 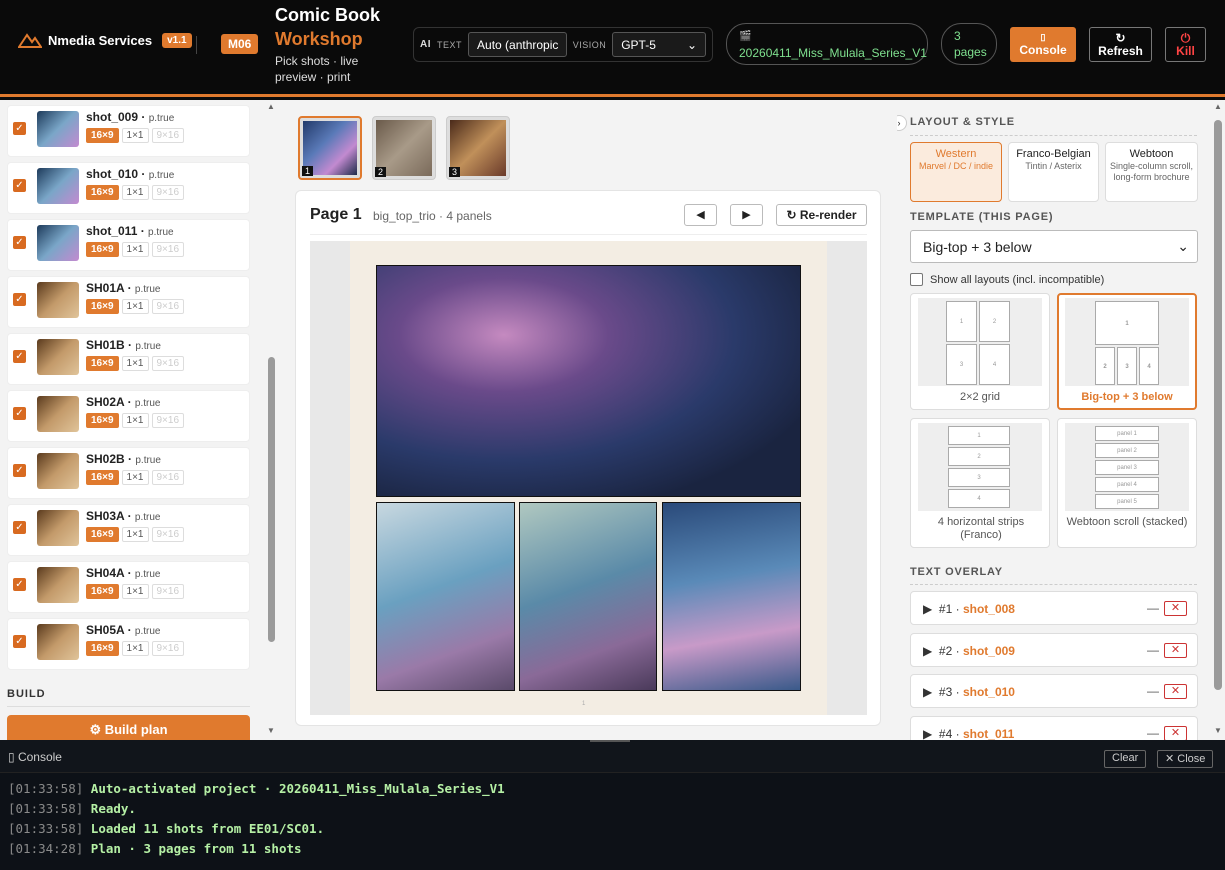 I want to click on collapse-panel-icon: ›, so click(x=902, y=123).